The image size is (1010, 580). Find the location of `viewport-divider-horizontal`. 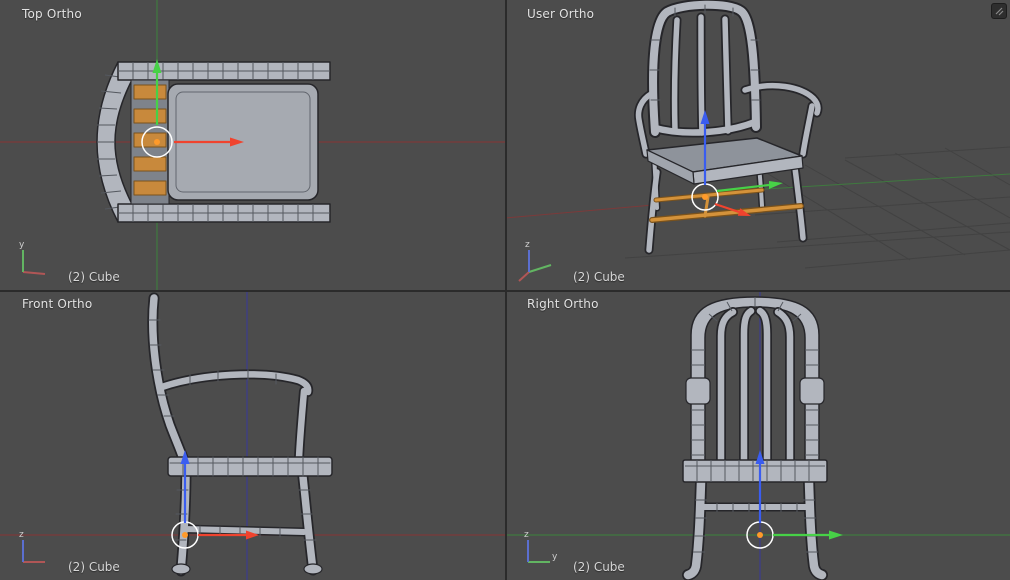

viewport-divider-horizontal is located at coordinates (505, 291).